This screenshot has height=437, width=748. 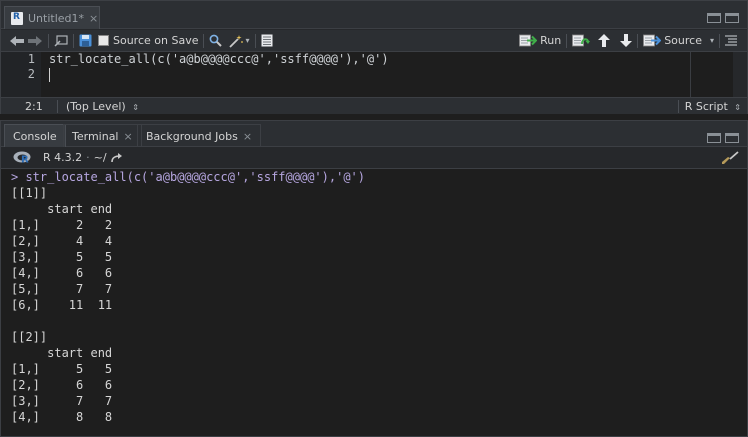 I want to click on source-on-save-checkbox, so click(x=103, y=41).